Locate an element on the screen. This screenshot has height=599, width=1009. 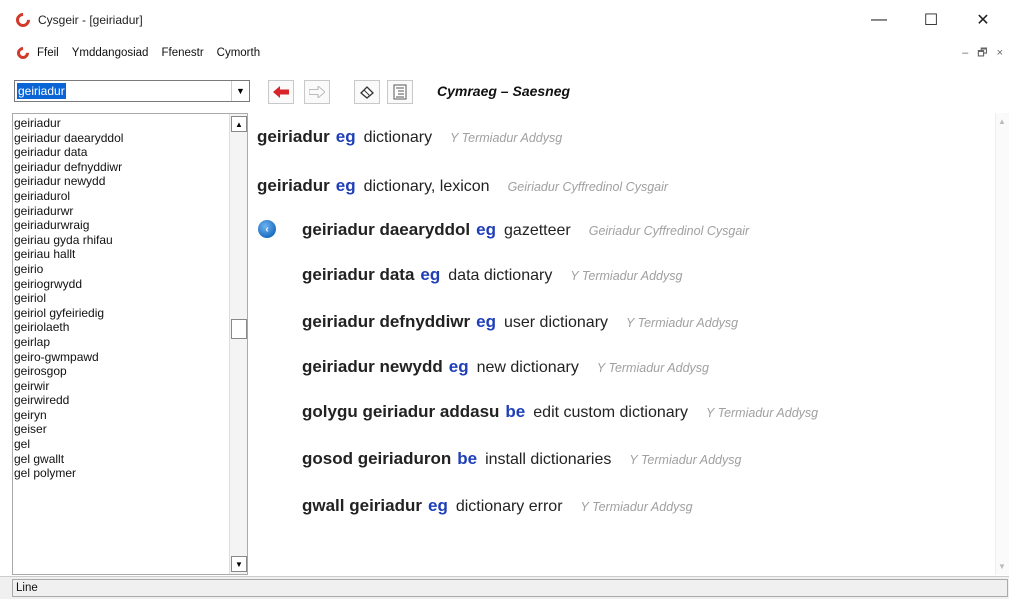
result-headword: gosod geiriaduron is located at coordinates (377, 458).